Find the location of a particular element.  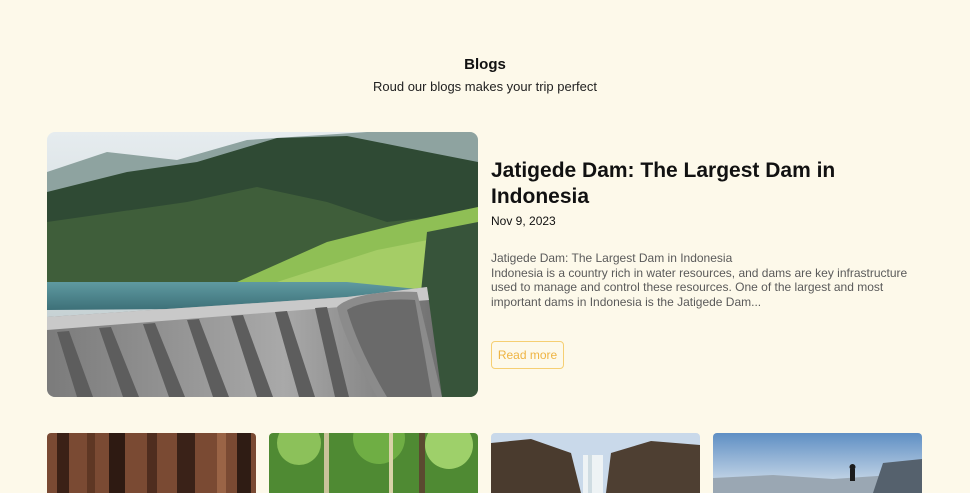

blog-card-hiker is located at coordinates (817, 463).